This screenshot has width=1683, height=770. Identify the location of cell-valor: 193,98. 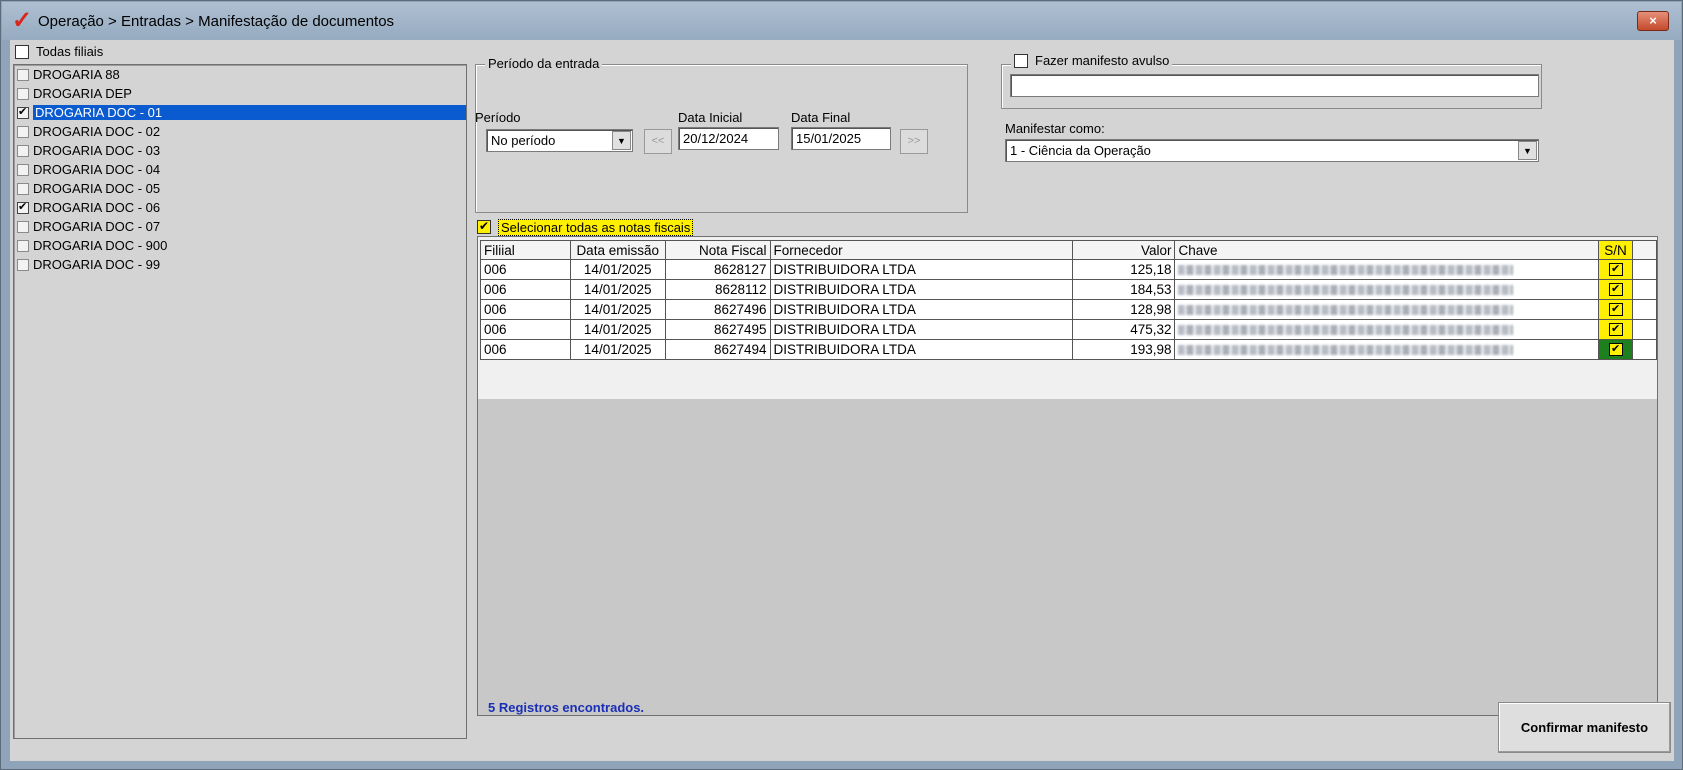
(1123, 349).